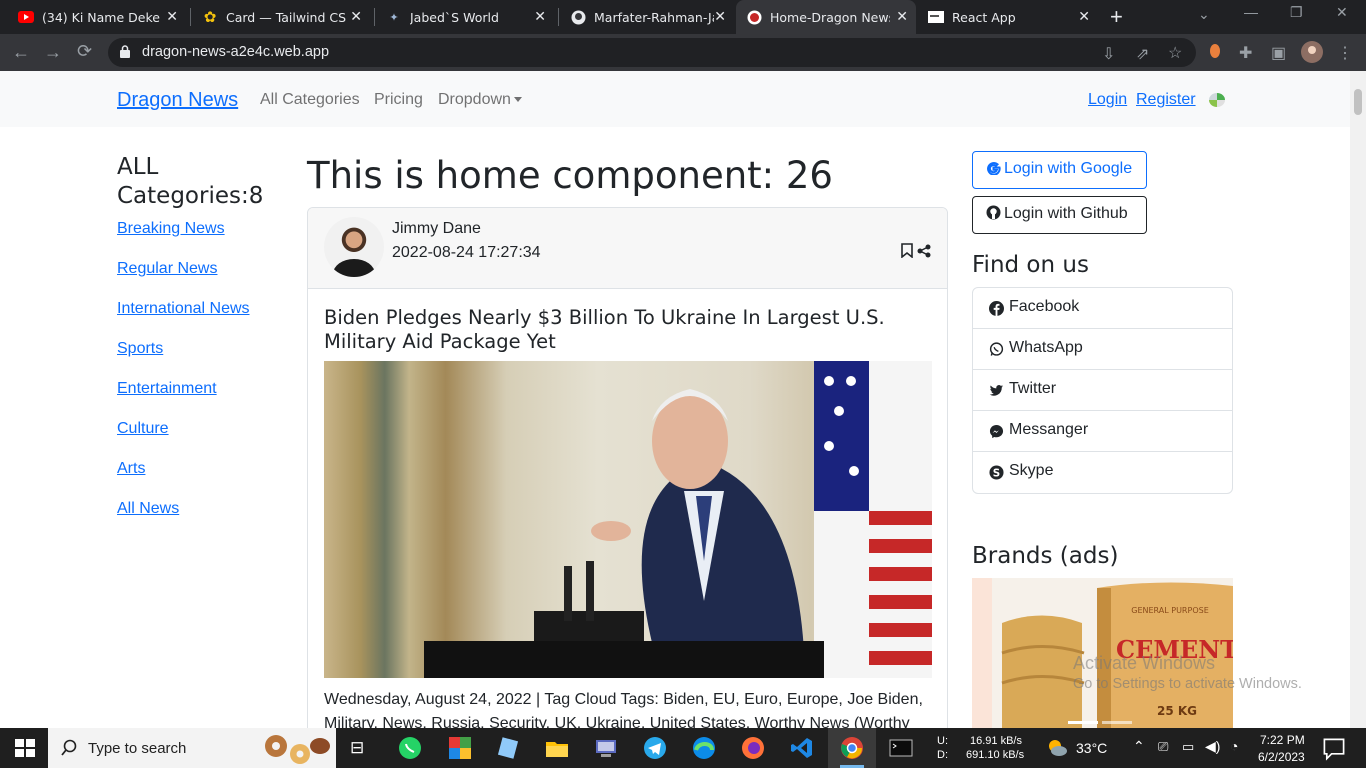 The height and width of the screenshot is (768, 1366). Describe the element at coordinates (1116, 17) in the screenshot. I see `new-tab-button: +` at that location.